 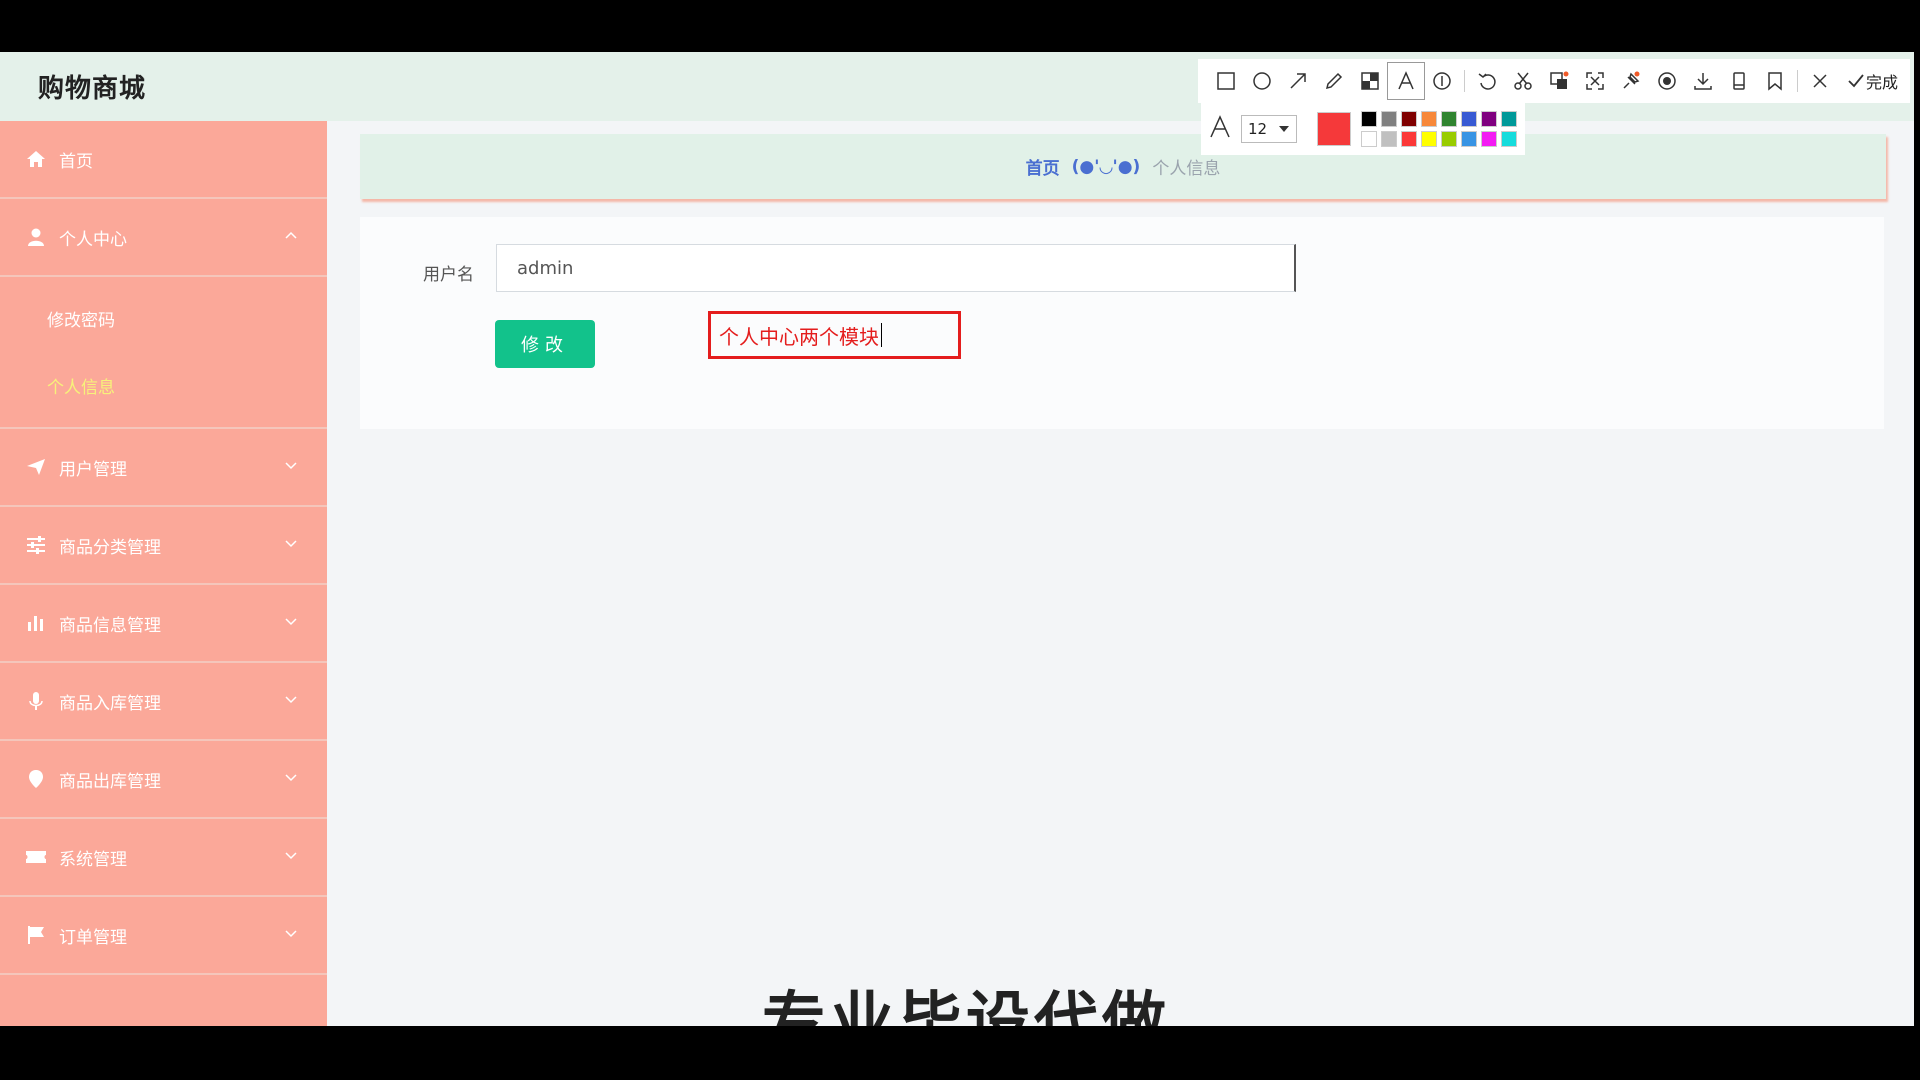 What do you see at coordinates (1370, 81) in the screenshot?
I see `mosaic-tool-icon` at bounding box center [1370, 81].